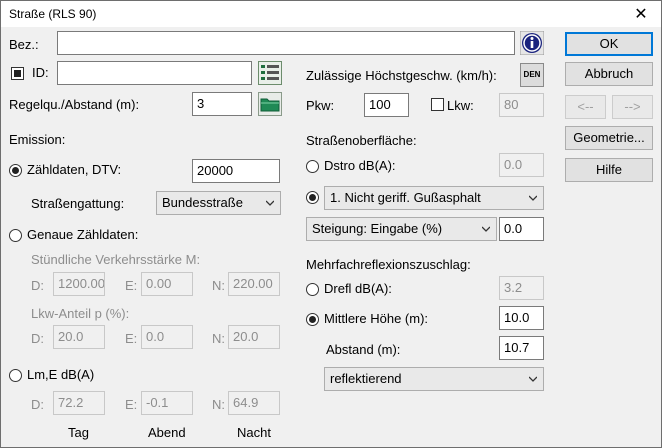 The image size is (662, 448). What do you see at coordinates (312, 197) in the screenshot?
I see `surface-type-radio` at bounding box center [312, 197].